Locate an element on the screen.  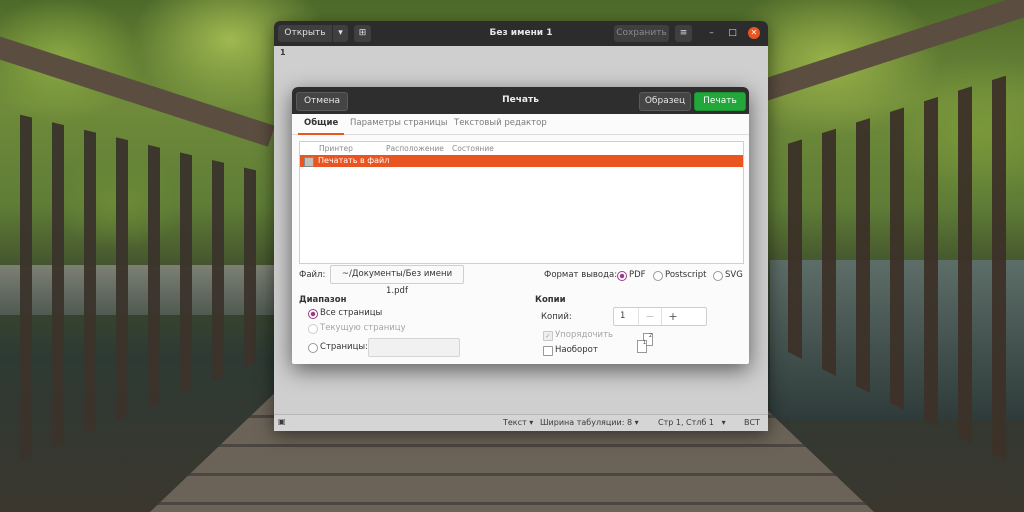
printer-icon is located at coordinates (309, 162).